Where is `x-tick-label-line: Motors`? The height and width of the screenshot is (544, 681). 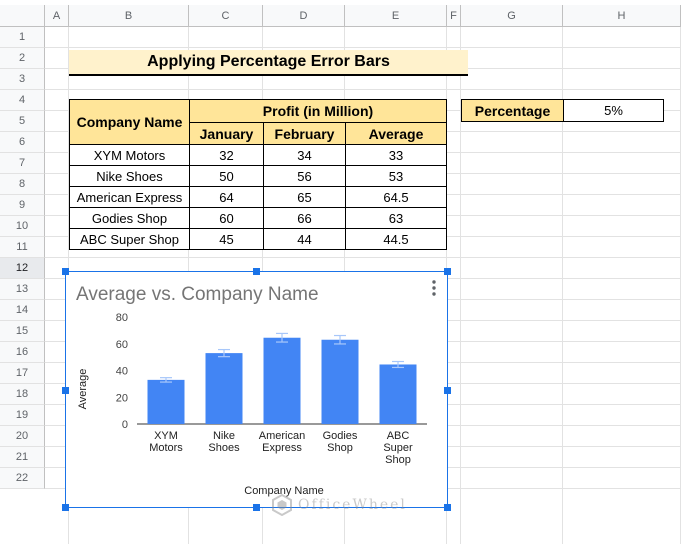
x-tick-label-line: Motors is located at coordinates (166, 448).